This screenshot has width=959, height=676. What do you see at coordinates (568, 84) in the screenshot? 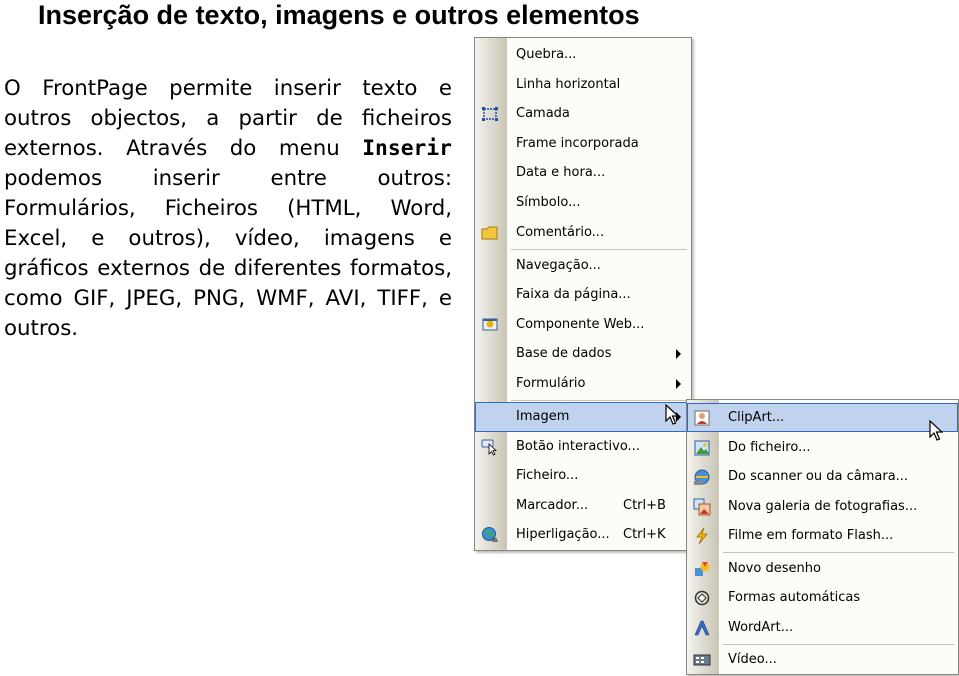
I see `menu-item-label: Linha horizontal` at bounding box center [568, 84].